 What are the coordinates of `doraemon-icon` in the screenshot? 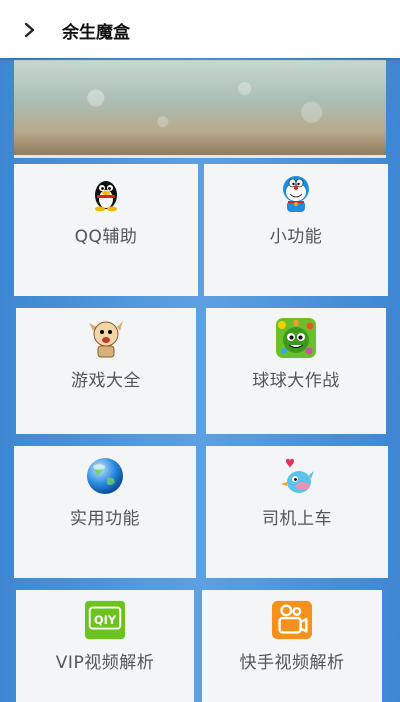 It's located at (296, 194).